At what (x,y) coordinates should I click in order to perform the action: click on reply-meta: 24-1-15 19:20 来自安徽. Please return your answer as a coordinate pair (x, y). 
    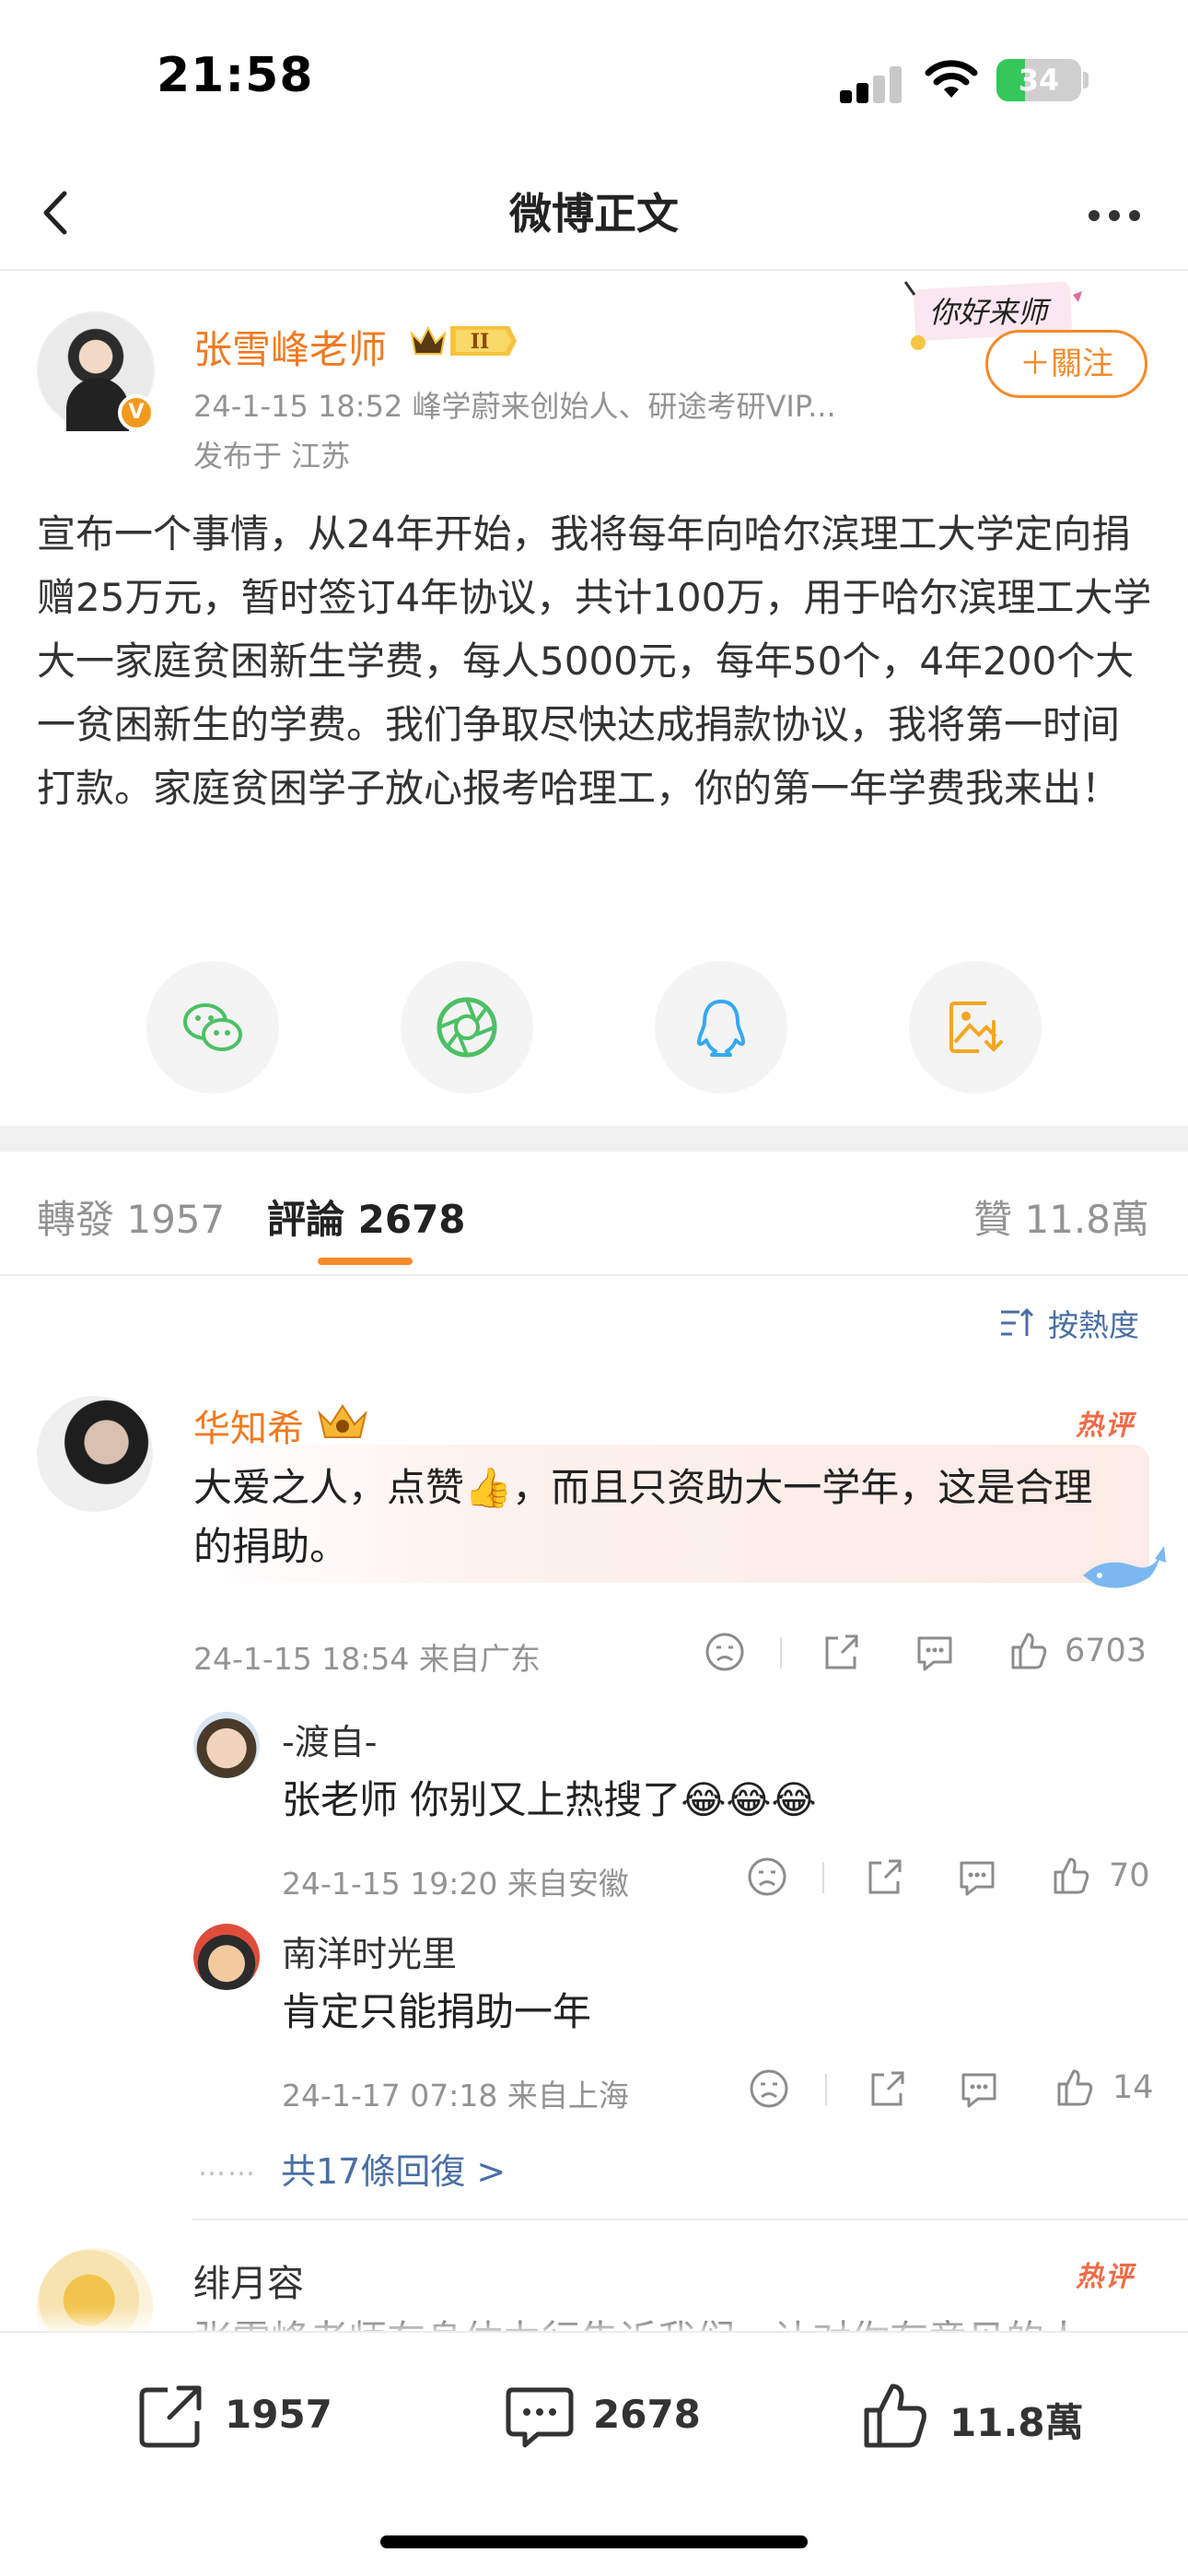
    Looking at the image, I should click on (455, 1884).